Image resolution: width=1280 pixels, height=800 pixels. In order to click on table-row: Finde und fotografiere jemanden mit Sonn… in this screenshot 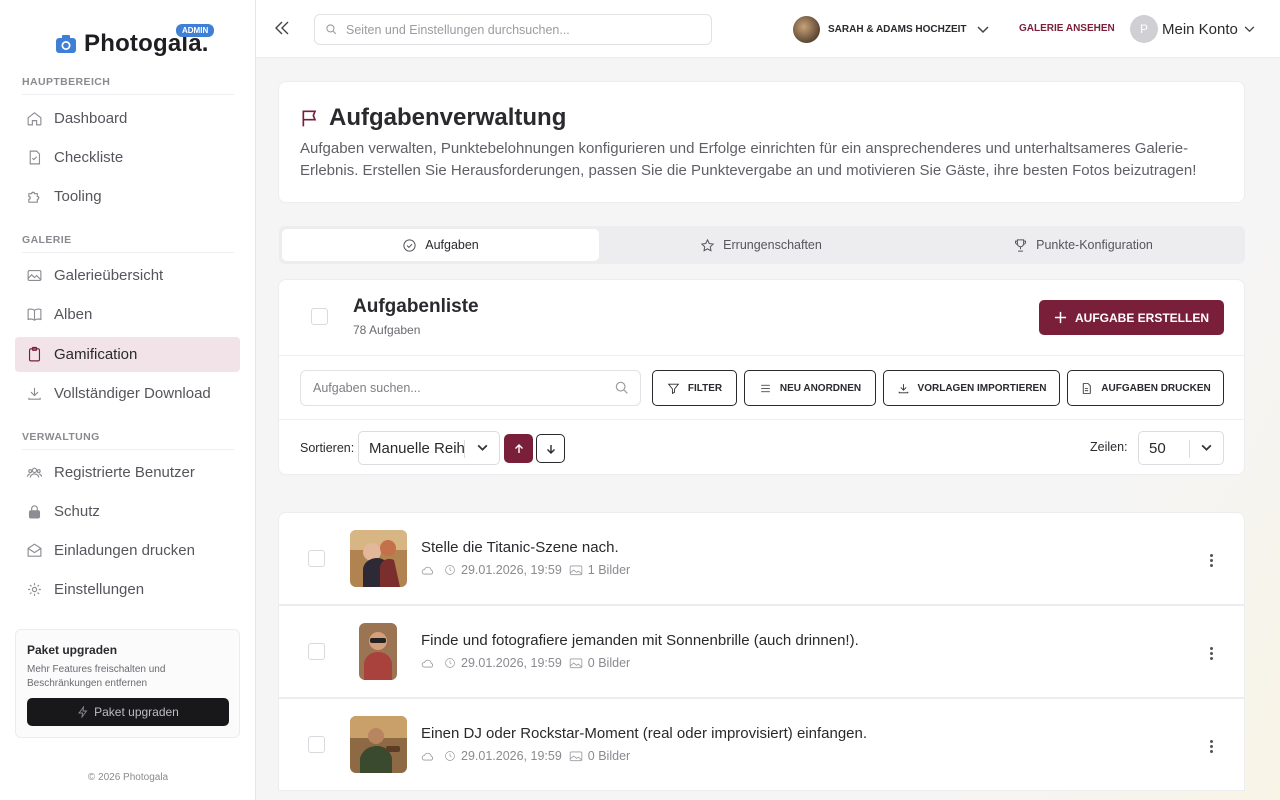, I will do `click(761, 651)`.